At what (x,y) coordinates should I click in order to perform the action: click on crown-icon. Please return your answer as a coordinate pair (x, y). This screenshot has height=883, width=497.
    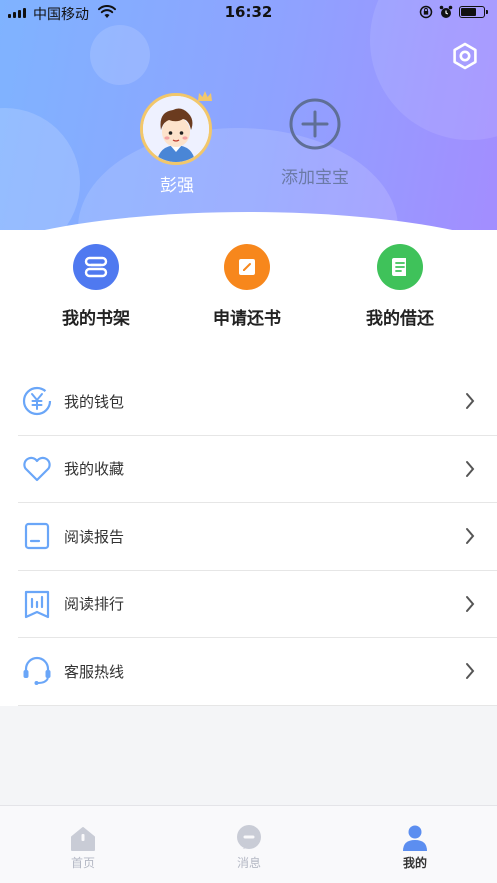
    Looking at the image, I should click on (205, 96).